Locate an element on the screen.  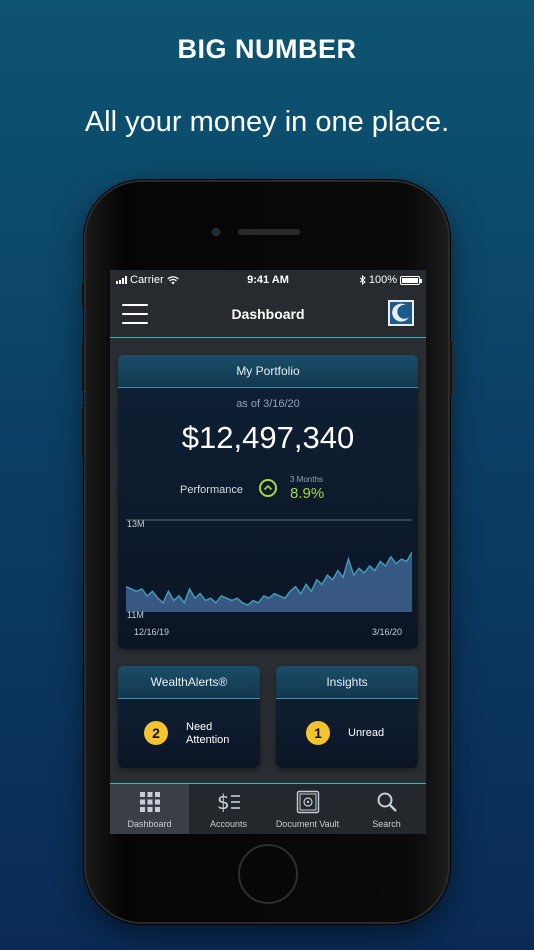
alerts-status-text: Need Attention is located at coordinates (207, 734).